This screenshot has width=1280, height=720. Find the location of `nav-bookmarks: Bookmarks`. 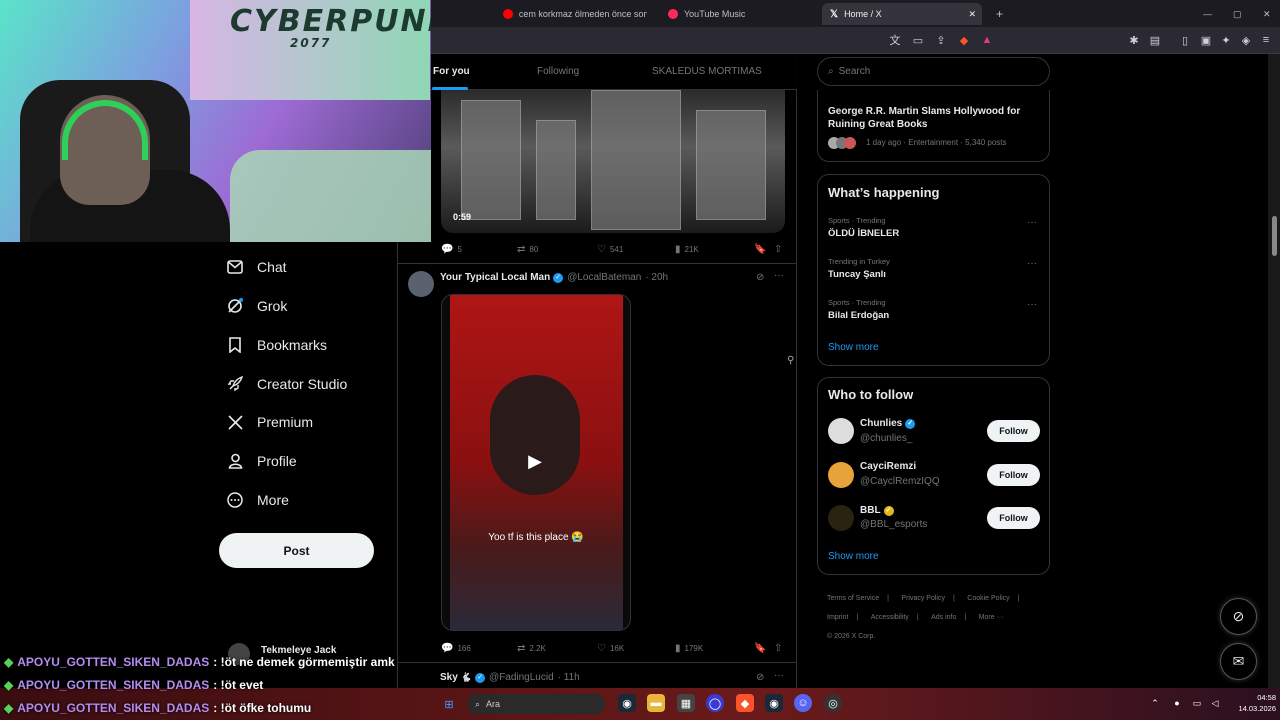

nav-bookmarks: Bookmarks is located at coordinates (276, 345).